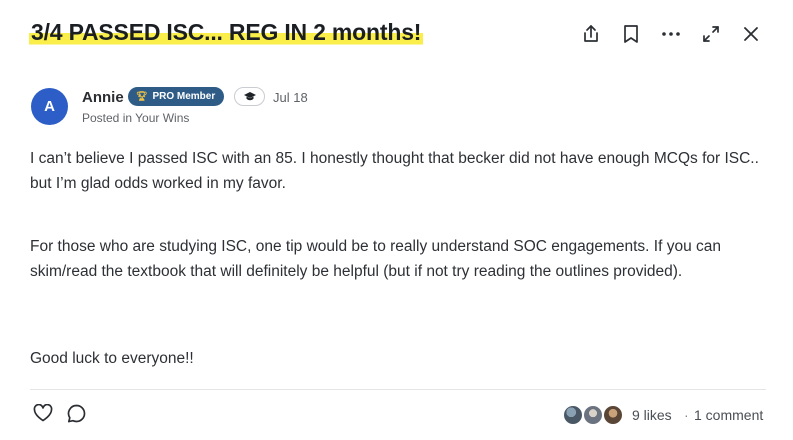  I want to click on posted-in-label: Posted in Your Wins, so click(135, 118).